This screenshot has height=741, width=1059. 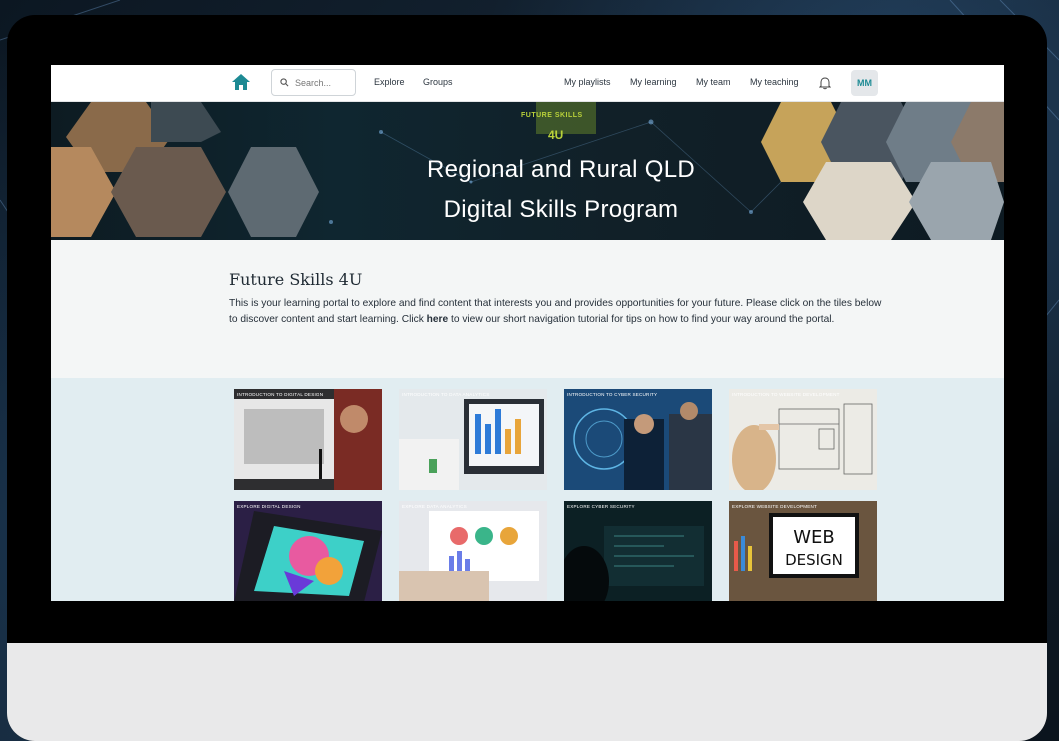 I want to click on data-analytics-image, so click(x=473, y=439).